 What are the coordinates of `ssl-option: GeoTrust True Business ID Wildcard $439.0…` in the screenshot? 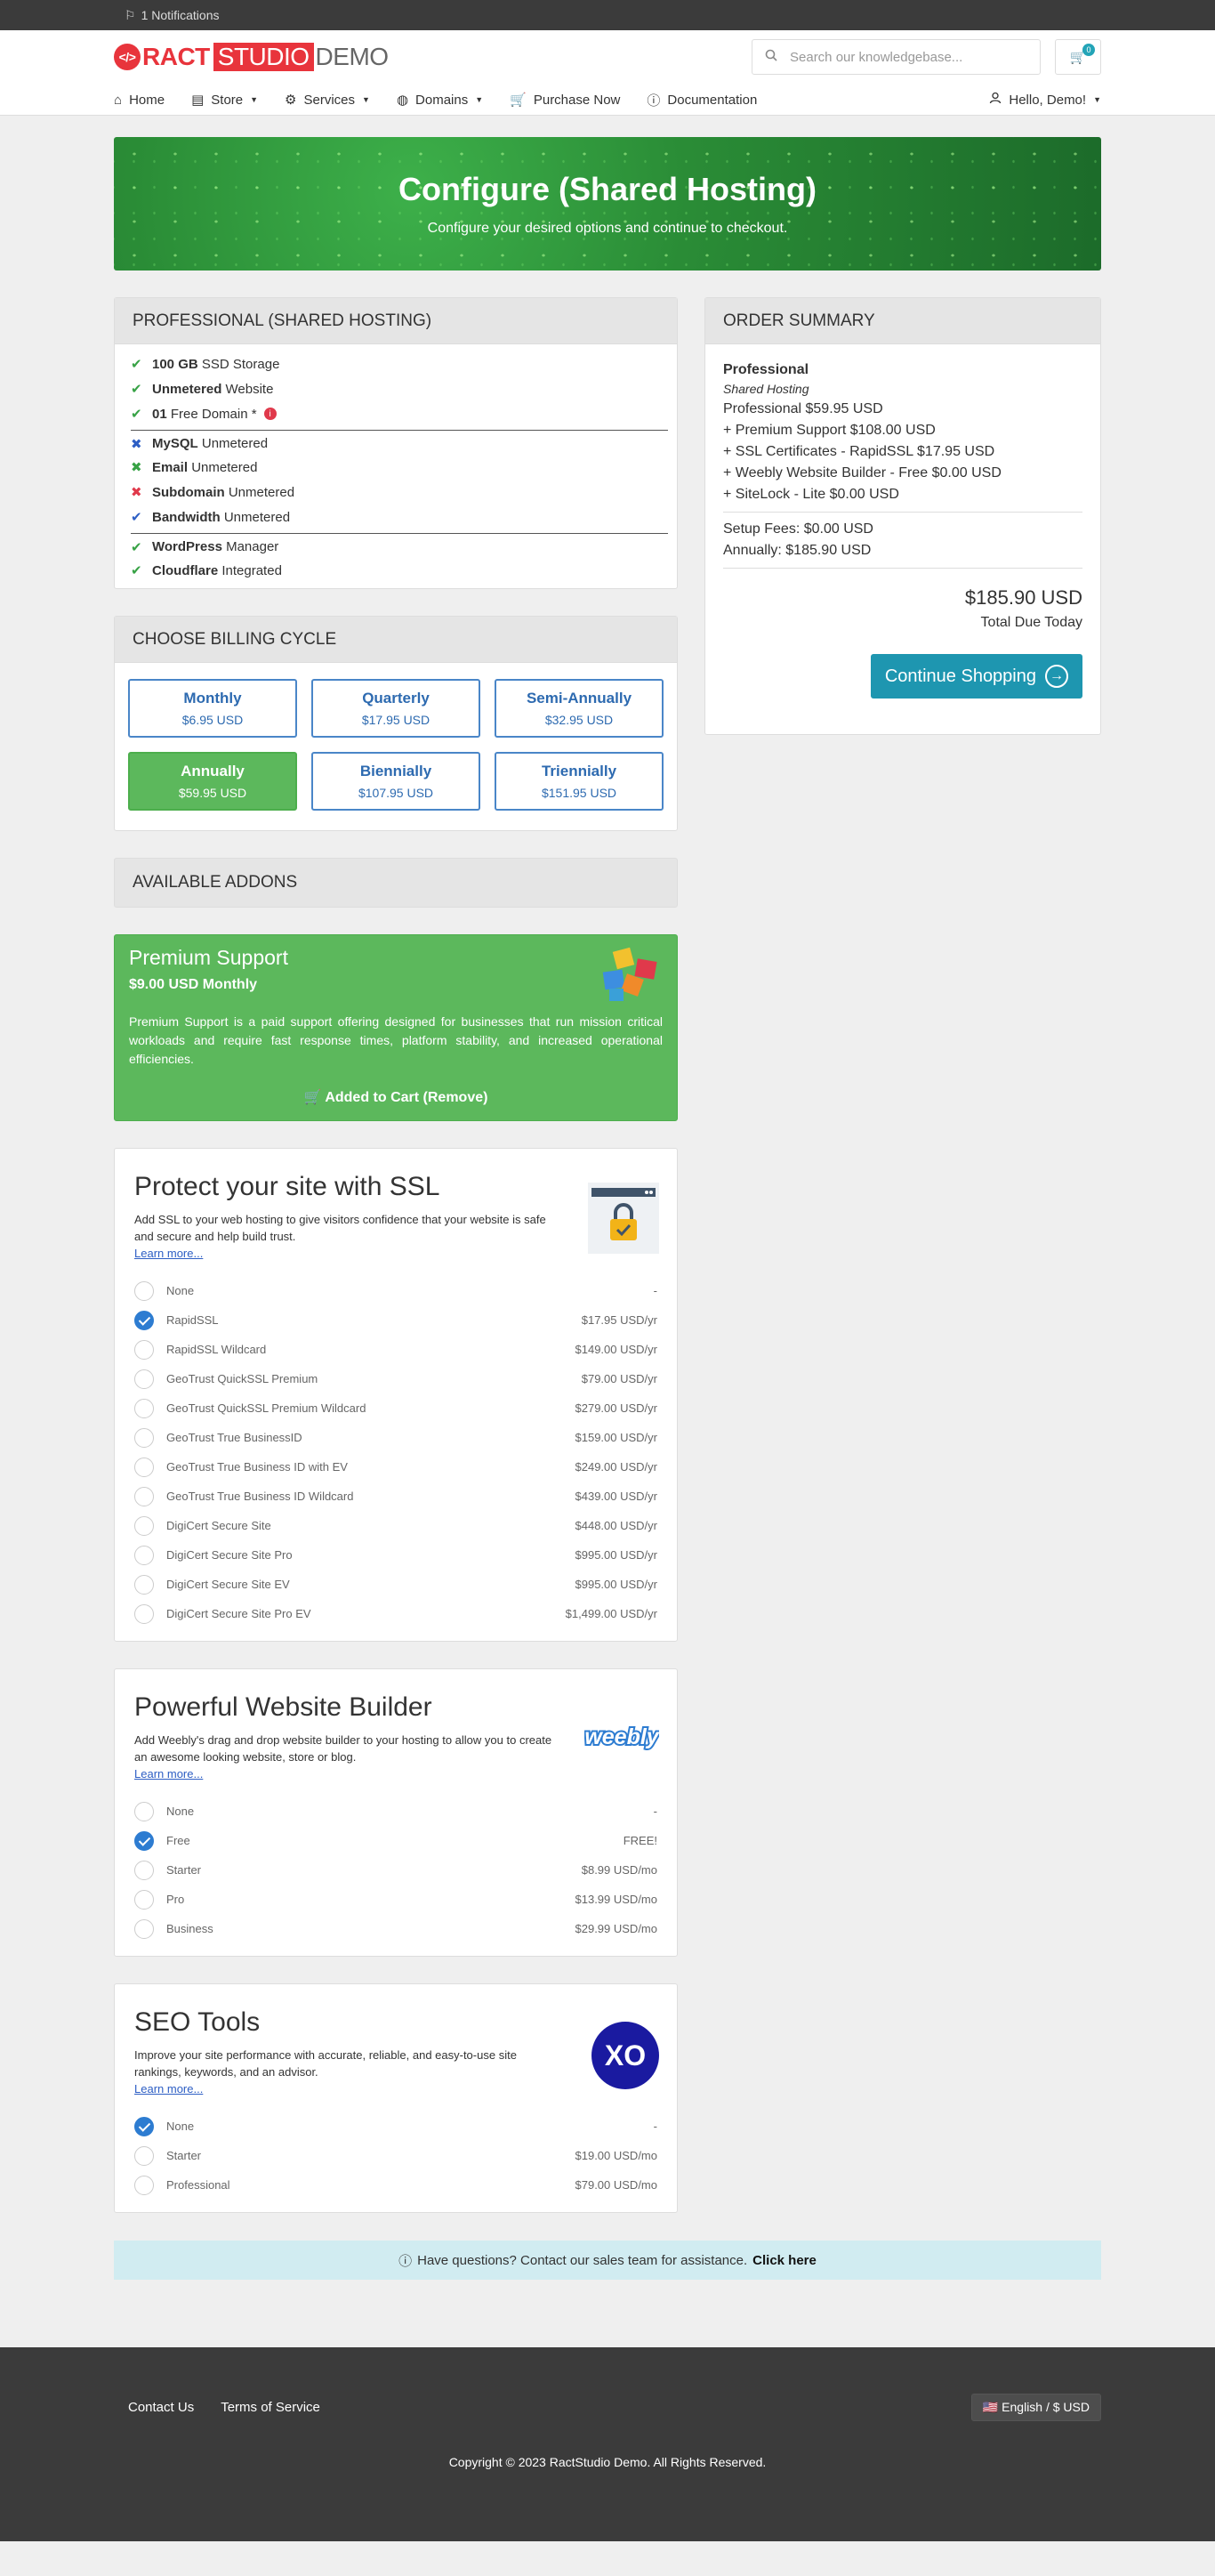 It's located at (395, 1496).